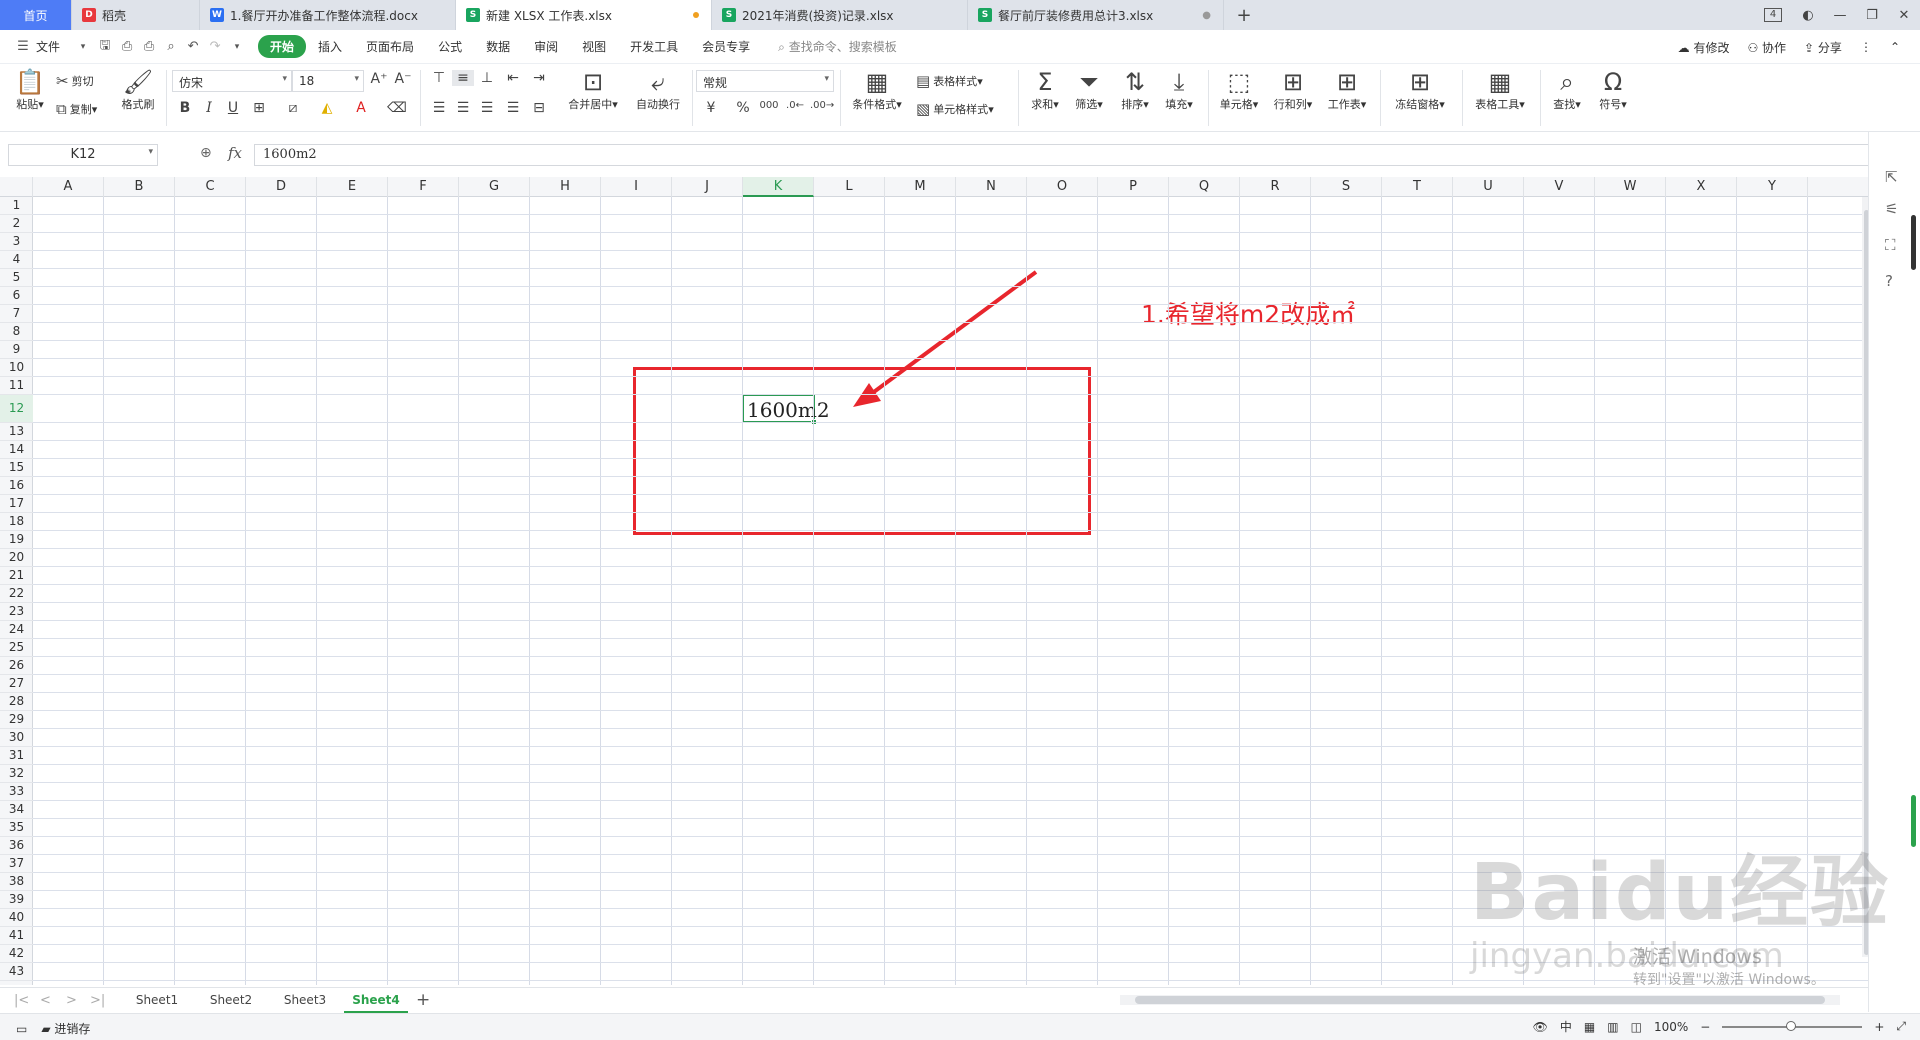  I want to click on indent-decrease-icon: ⇤, so click(513, 78).